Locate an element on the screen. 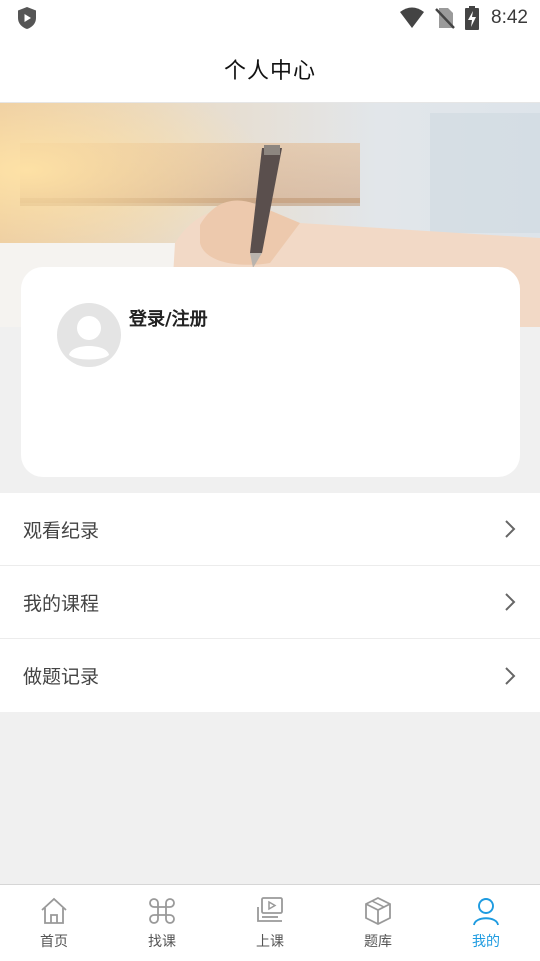  home-icon is located at coordinates (54, 910).